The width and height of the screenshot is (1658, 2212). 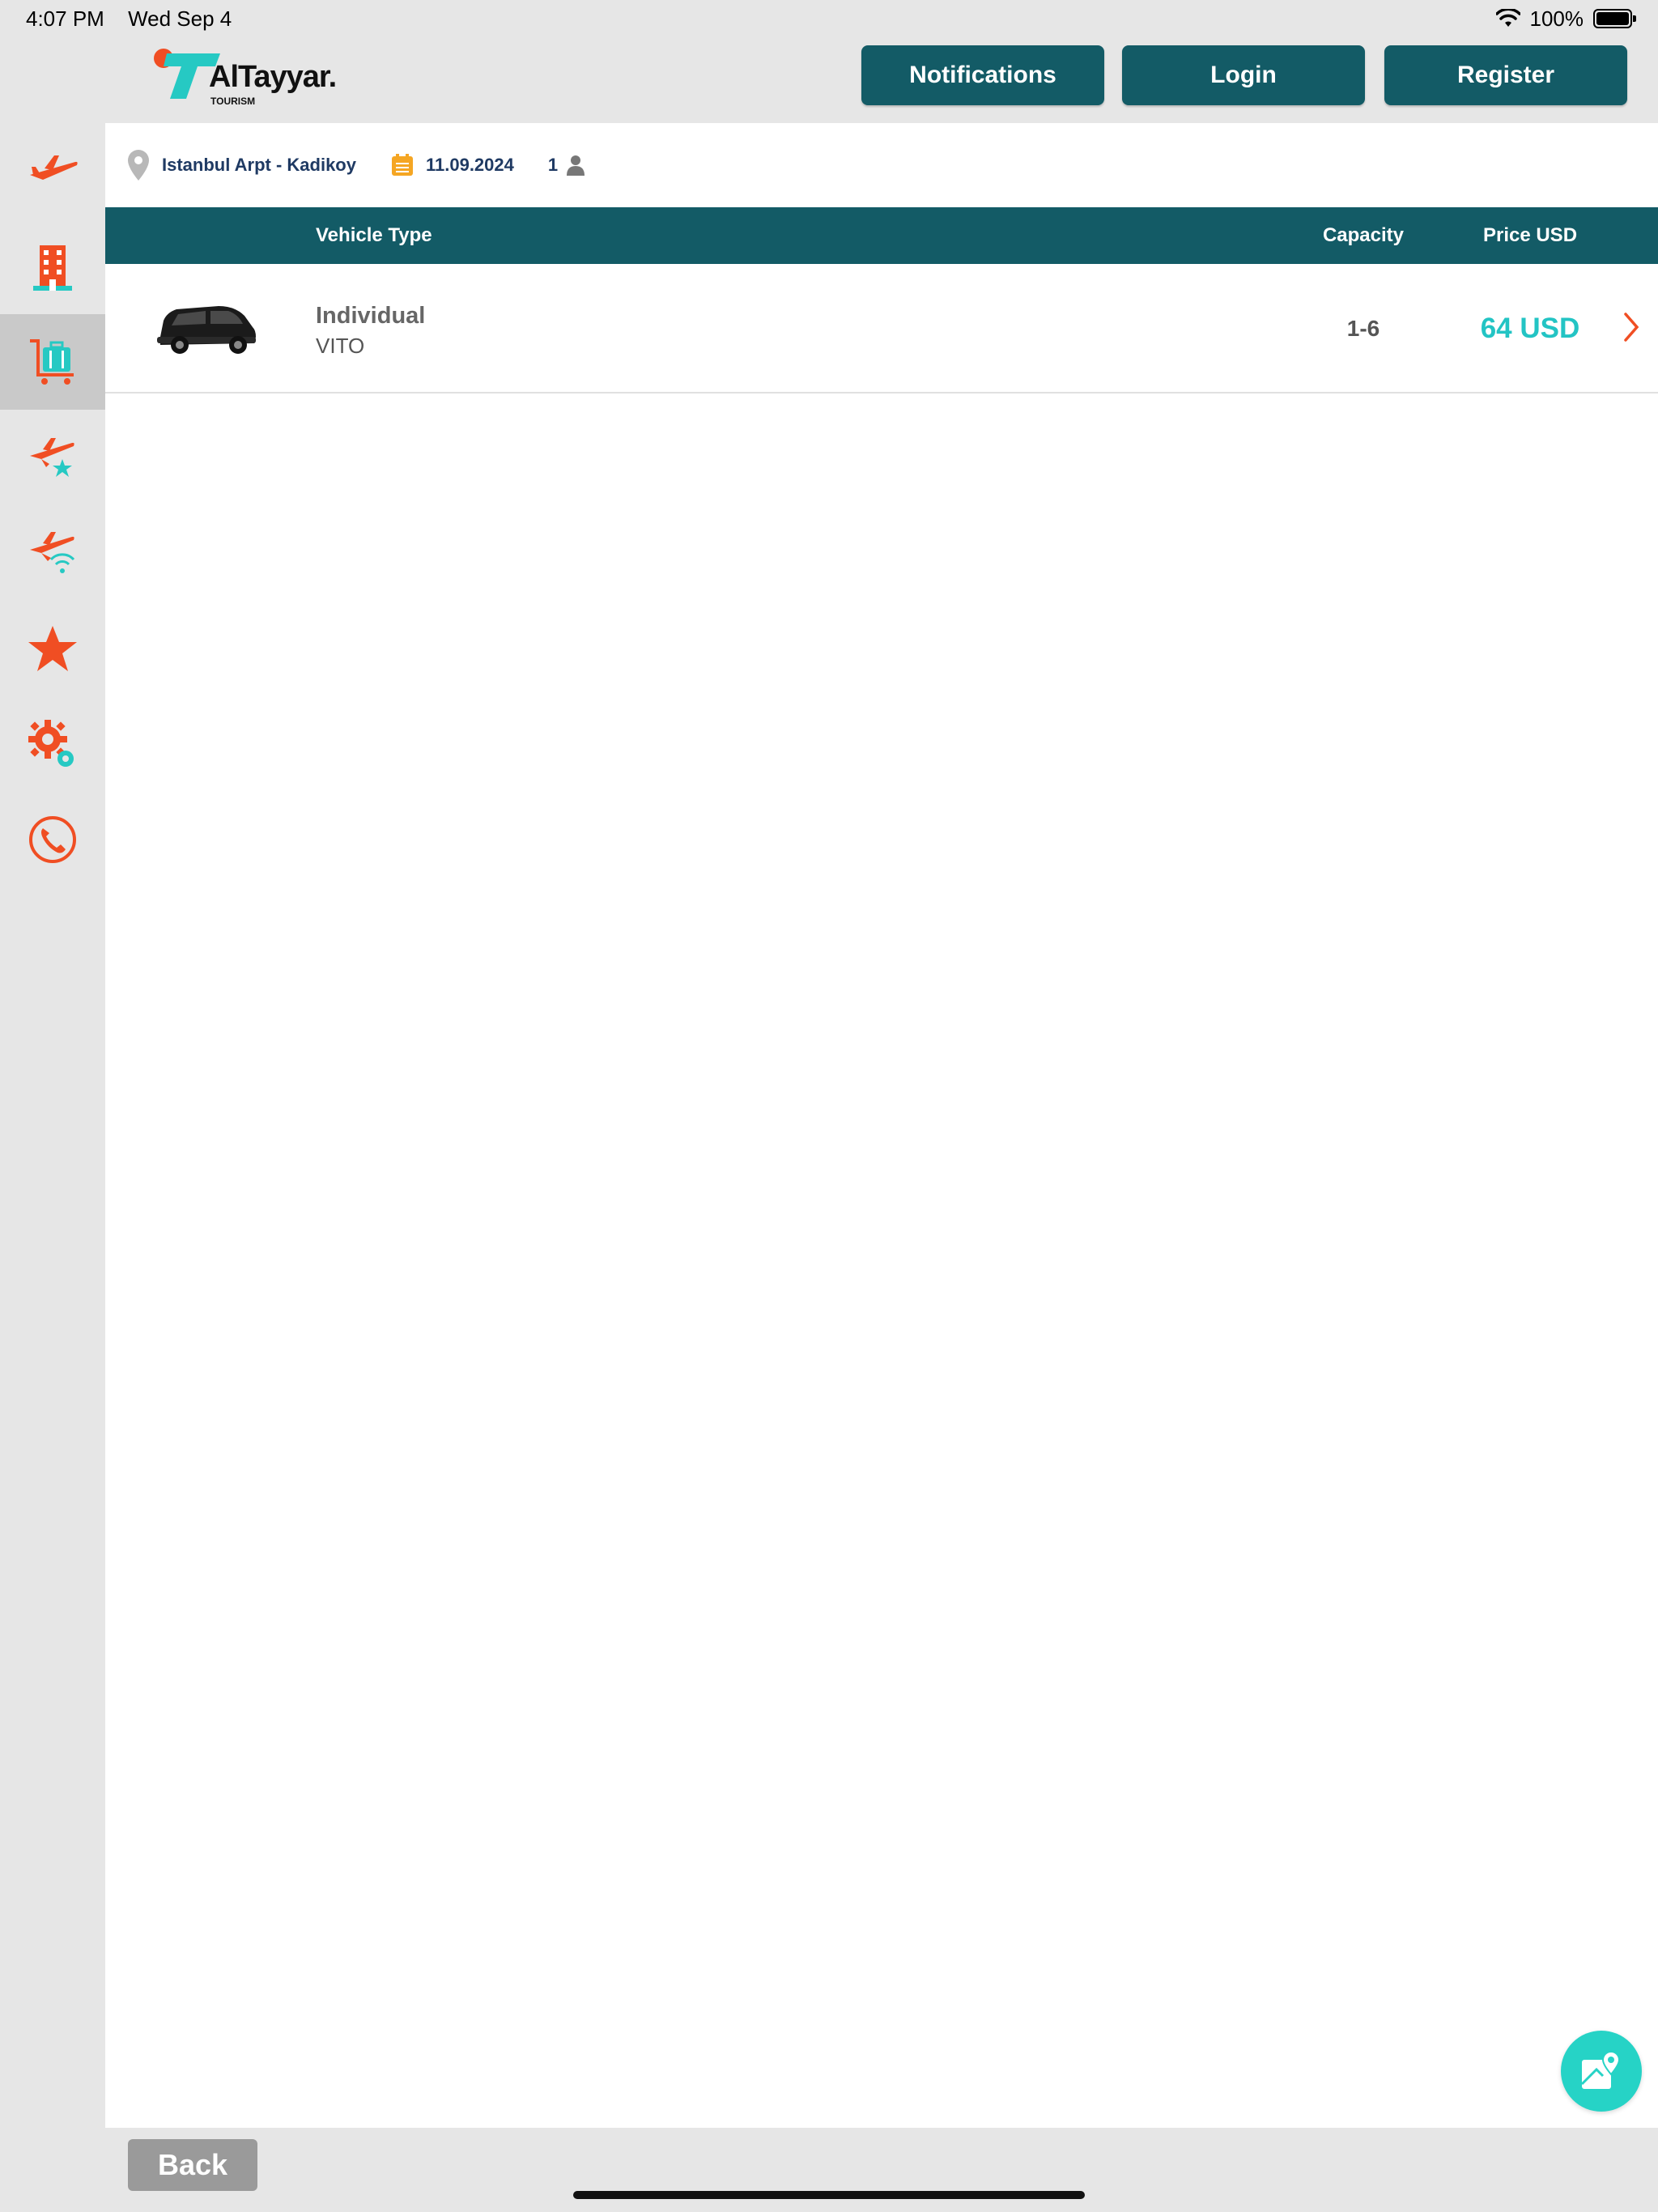 What do you see at coordinates (233, 102) in the screenshot?
I see `logo-subtitle: TOURISM` at bounding box center [233, 102].